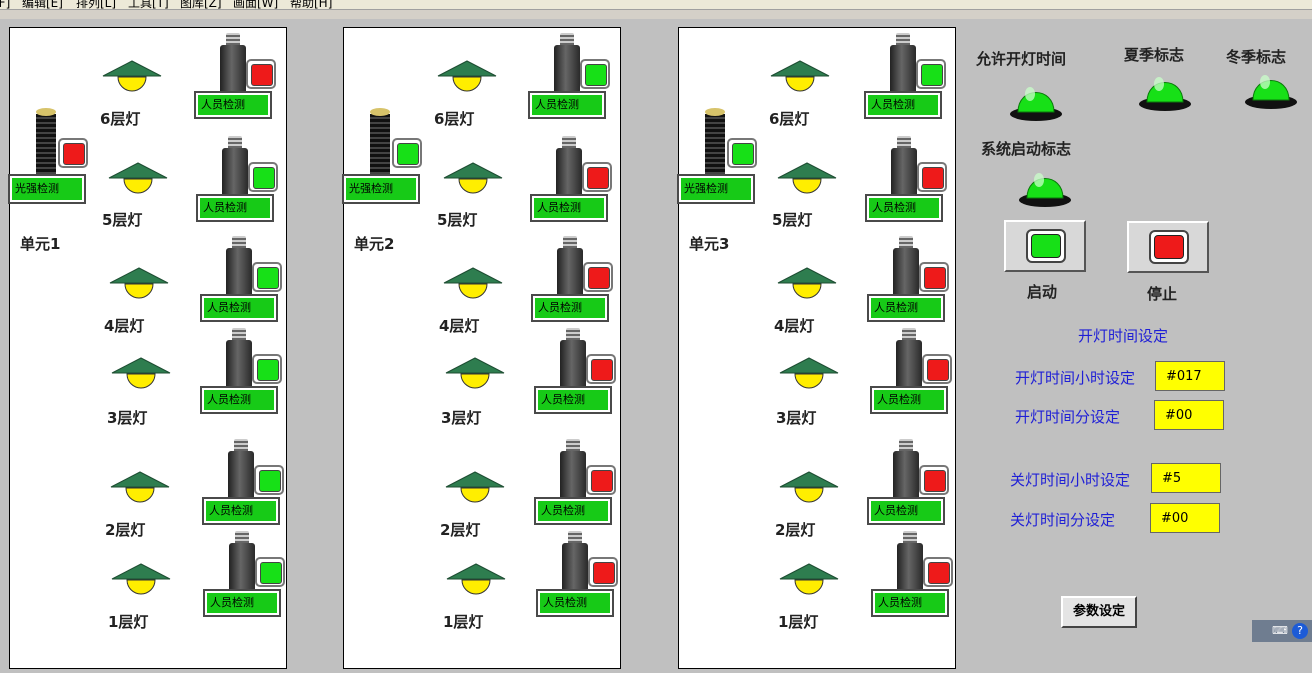 The image size is (1312, 673). Describe the element at coordinates (380, 145) in the screenshot. I see `light-sensor-body-icon` at that location.